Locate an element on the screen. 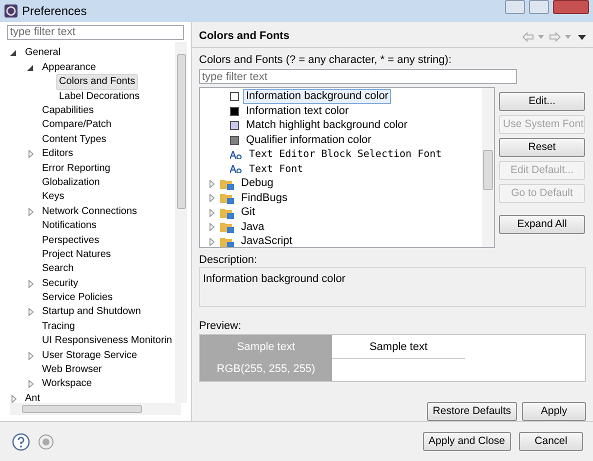 Image resolution: width=593 pixels, height=461 pixels. tree-item: Security is located at coordinates (60, 284).